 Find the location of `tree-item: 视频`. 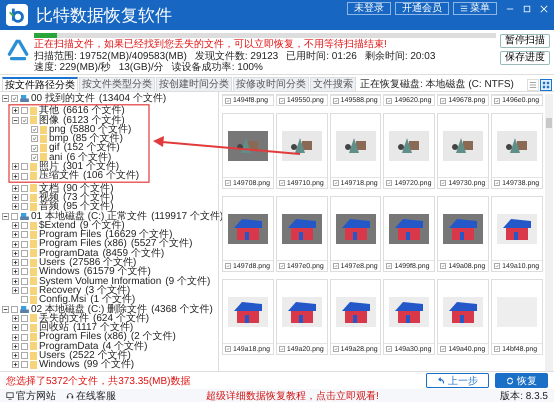

tree-item: 视频 is located at coordinates (49, 197).